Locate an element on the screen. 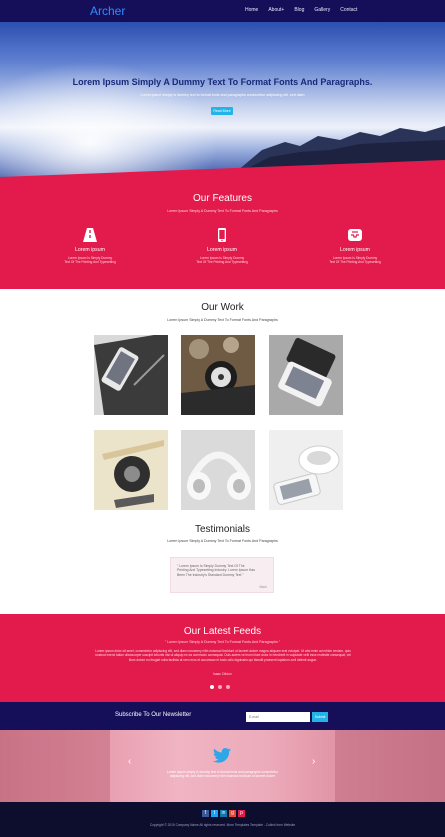 This screenshot has height=837, width=445. road-icon is located at coordinates (90, 235).